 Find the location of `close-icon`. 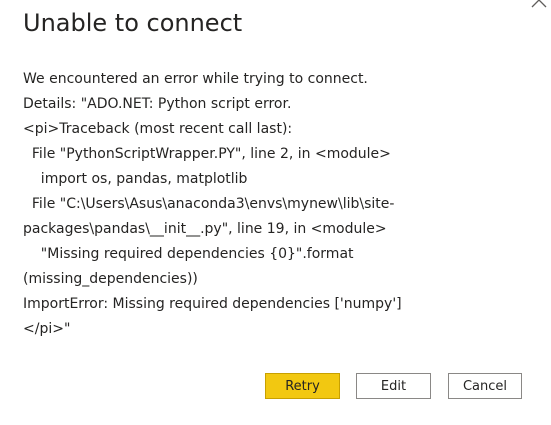

close-icon is located at coordinates (539, 4).